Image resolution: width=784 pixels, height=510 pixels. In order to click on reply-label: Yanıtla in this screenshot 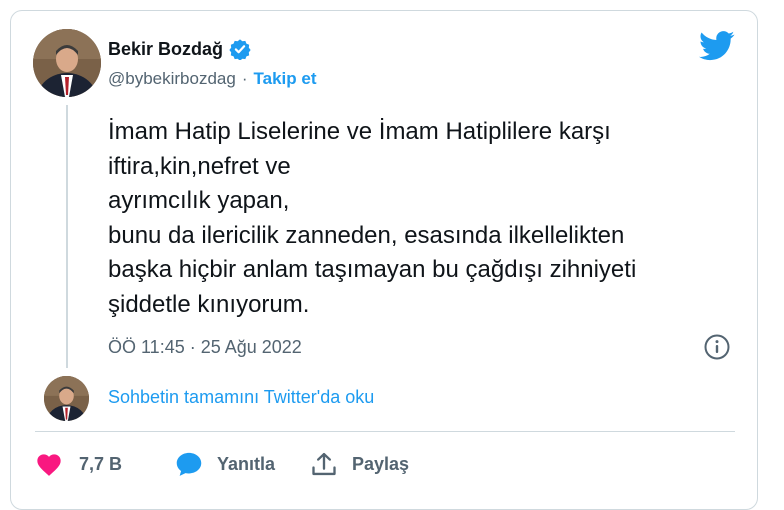, I will do `click(246, 463)`.